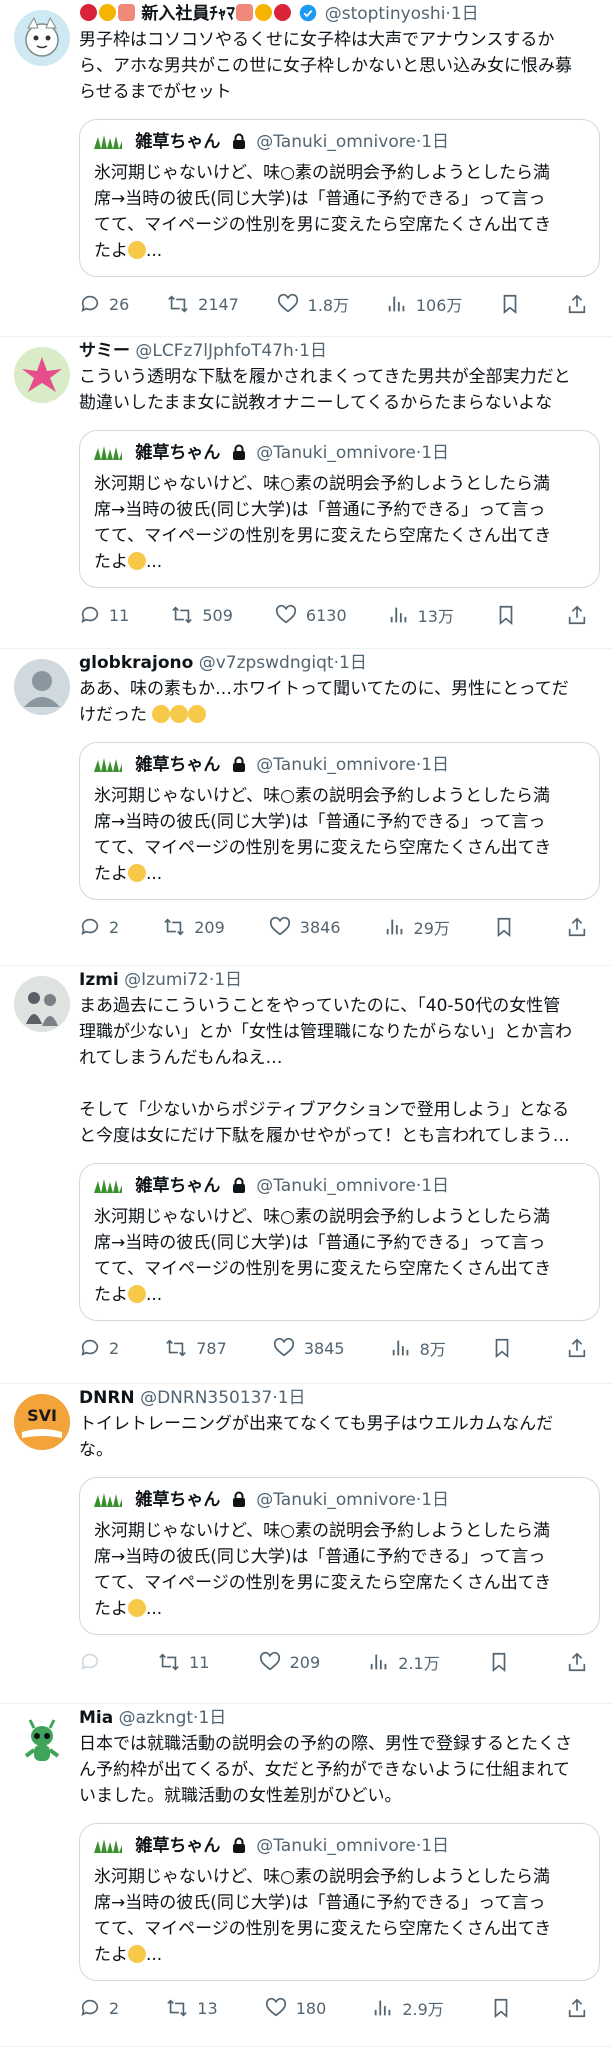 This screenshot has width=612, height=2047. I want to click on user-handle: @stoptinyoshi, so click(385, 14).